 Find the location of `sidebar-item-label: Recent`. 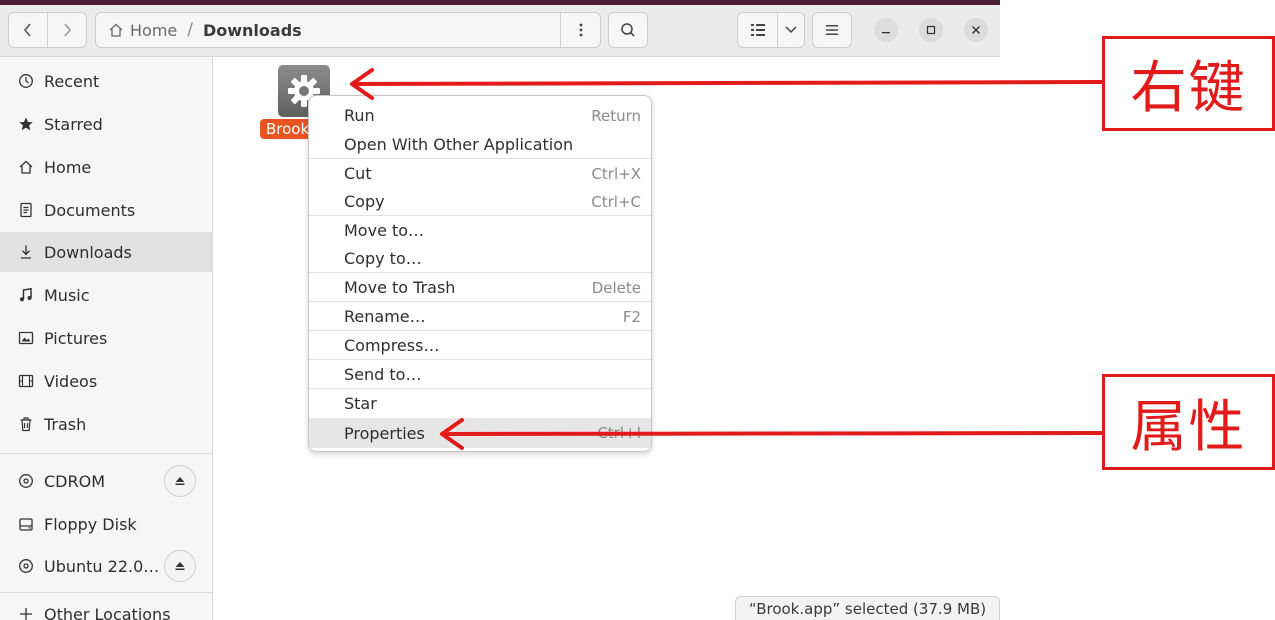

sidebar-item-label: Recent is located at coordinates (72, 81).